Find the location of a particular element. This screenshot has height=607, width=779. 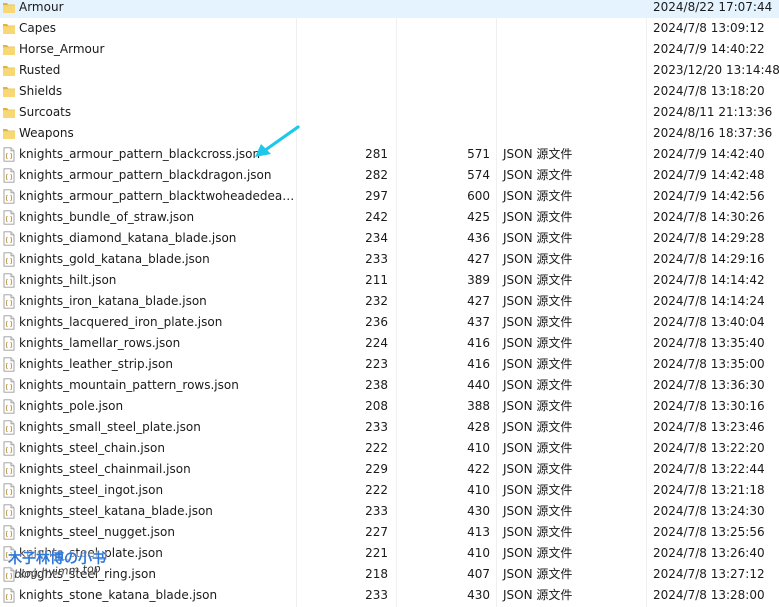

folder-name: Horse_Armour is located at coordinates (62, 49).